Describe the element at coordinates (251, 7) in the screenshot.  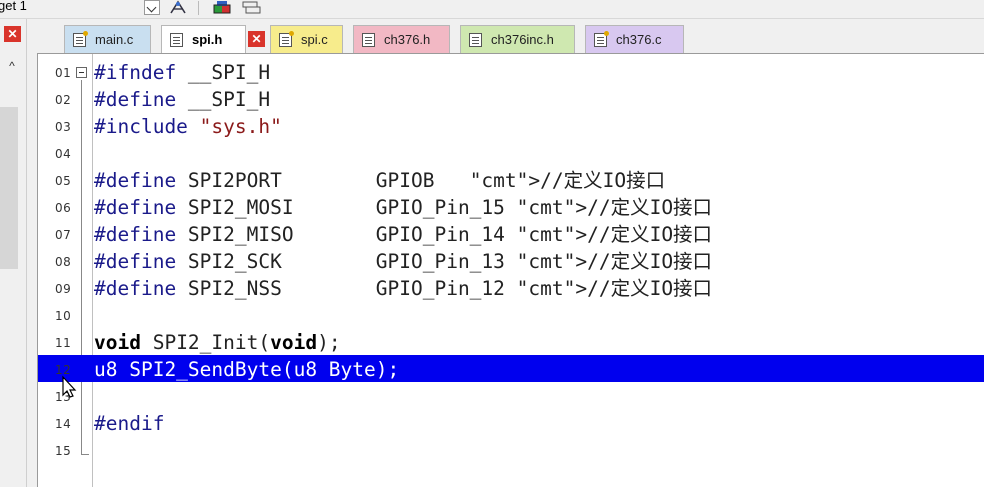
I see `window-layout-icon` at that location.